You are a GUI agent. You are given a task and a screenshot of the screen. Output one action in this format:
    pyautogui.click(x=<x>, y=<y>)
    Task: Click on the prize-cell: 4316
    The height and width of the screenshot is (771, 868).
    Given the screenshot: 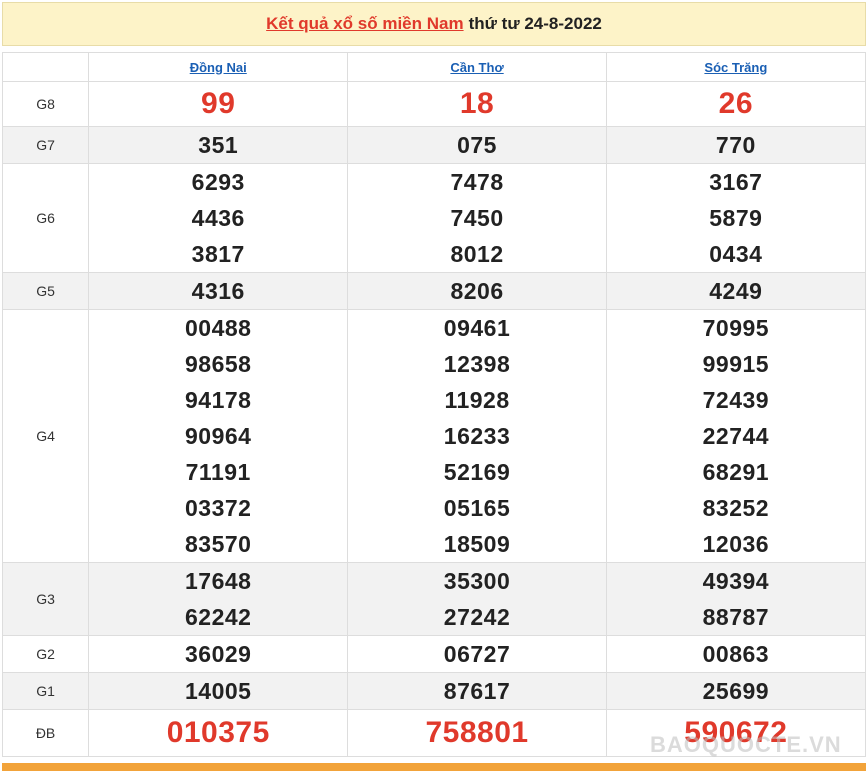 What is the action you would take?
    pyautogui.click(x=218, y=291)
    